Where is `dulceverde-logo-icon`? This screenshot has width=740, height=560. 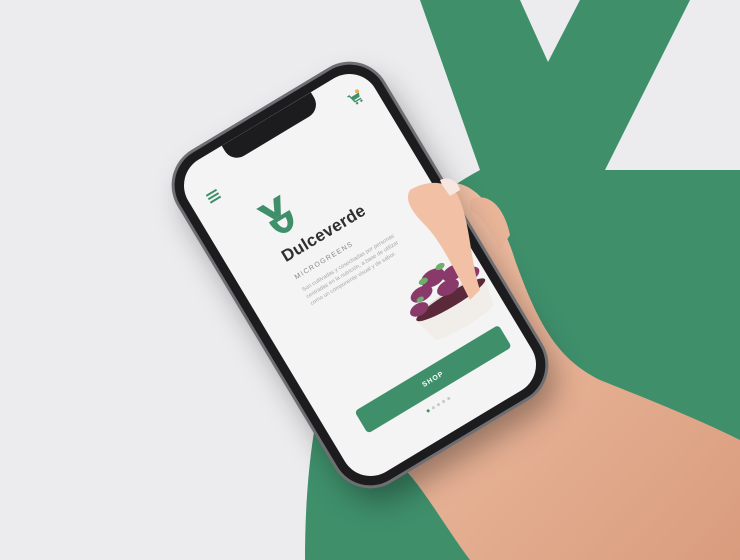
dulceverde-logo-icon is located at coordinates (275, 213).